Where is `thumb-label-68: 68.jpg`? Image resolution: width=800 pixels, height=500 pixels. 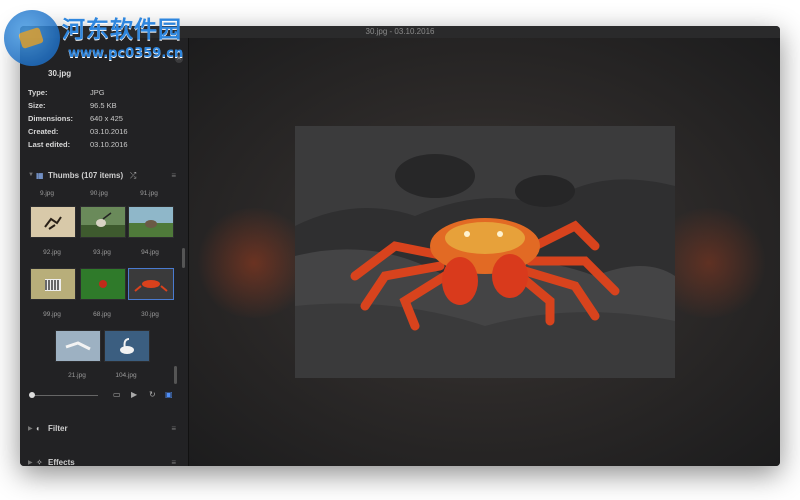
thumb-label-68: 68.jpg is located at coordinates (102, 314).